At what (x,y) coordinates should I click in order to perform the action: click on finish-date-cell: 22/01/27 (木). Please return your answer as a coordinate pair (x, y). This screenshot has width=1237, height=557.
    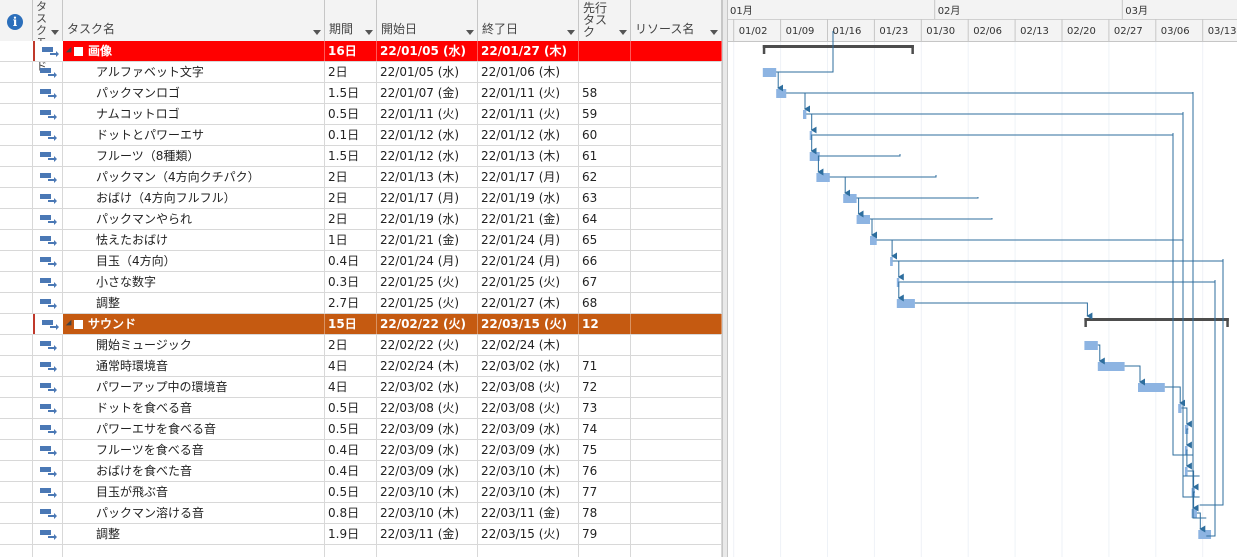
    Looking at the image, I should click on (528, 303).